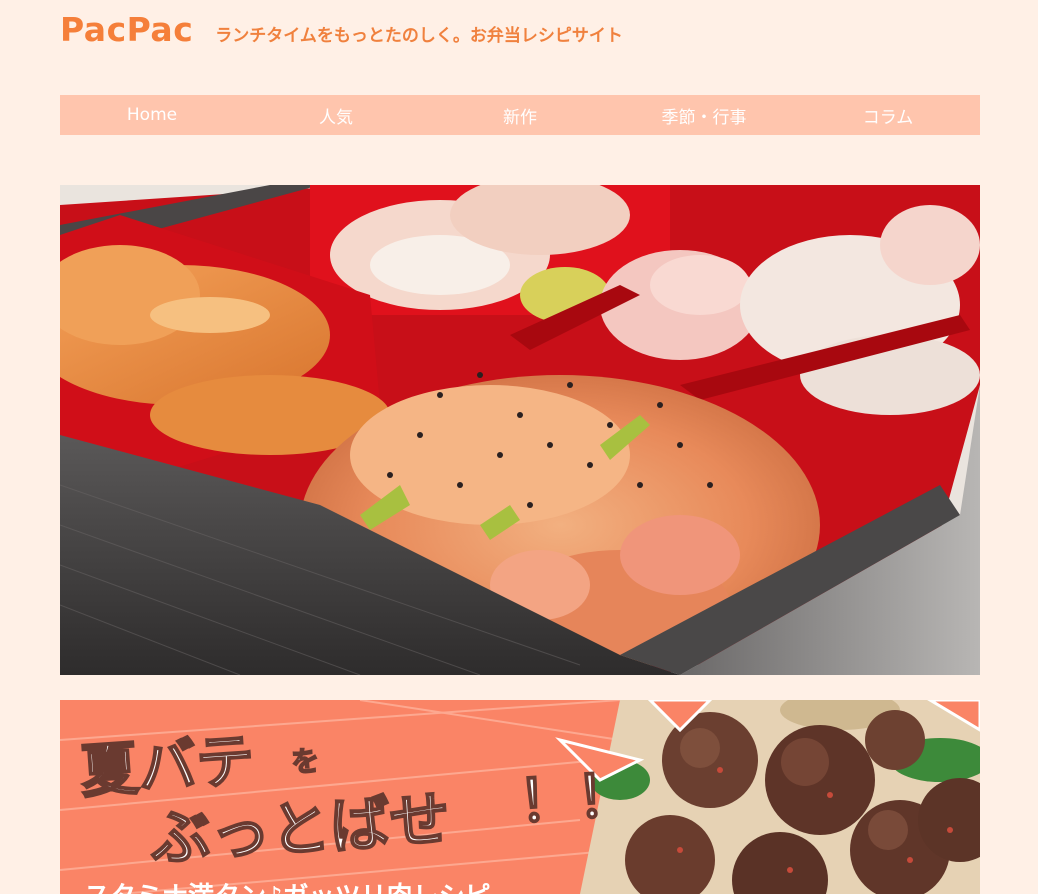 This screenshot has height=894, width=1038. Describe the element at coordinates (336, 115) in the screenshot. I see `nav-item-popular: 人気` at that location.